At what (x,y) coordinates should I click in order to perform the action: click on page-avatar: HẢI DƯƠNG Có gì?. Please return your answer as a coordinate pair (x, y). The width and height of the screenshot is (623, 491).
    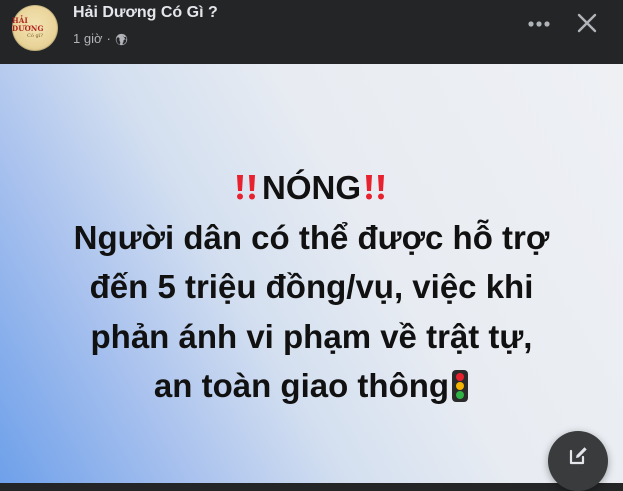
    Looking at the image, I should click on (35, 28).